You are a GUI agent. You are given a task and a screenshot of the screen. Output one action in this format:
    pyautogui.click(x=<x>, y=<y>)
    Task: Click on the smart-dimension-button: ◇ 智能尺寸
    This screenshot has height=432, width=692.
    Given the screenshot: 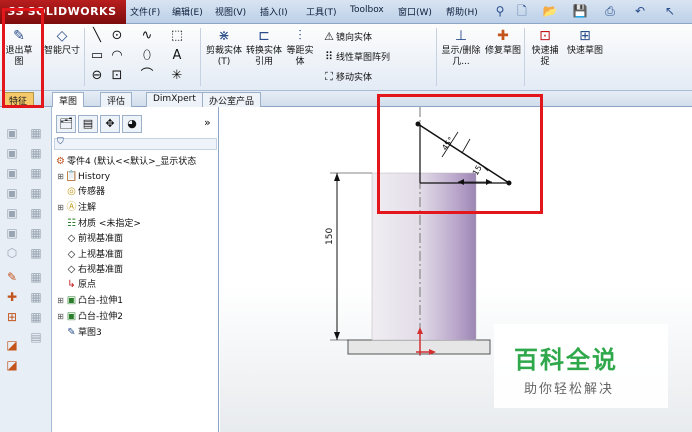 What is the action you would take?
    pyautogui.click(x=62, y=57)
    